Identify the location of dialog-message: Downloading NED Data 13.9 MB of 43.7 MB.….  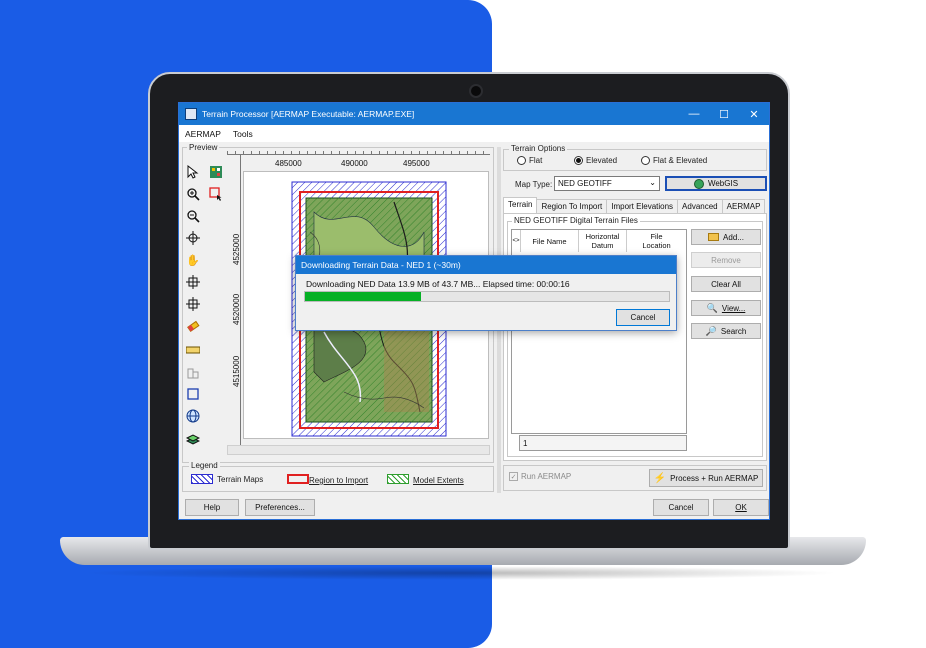
(438, 284).